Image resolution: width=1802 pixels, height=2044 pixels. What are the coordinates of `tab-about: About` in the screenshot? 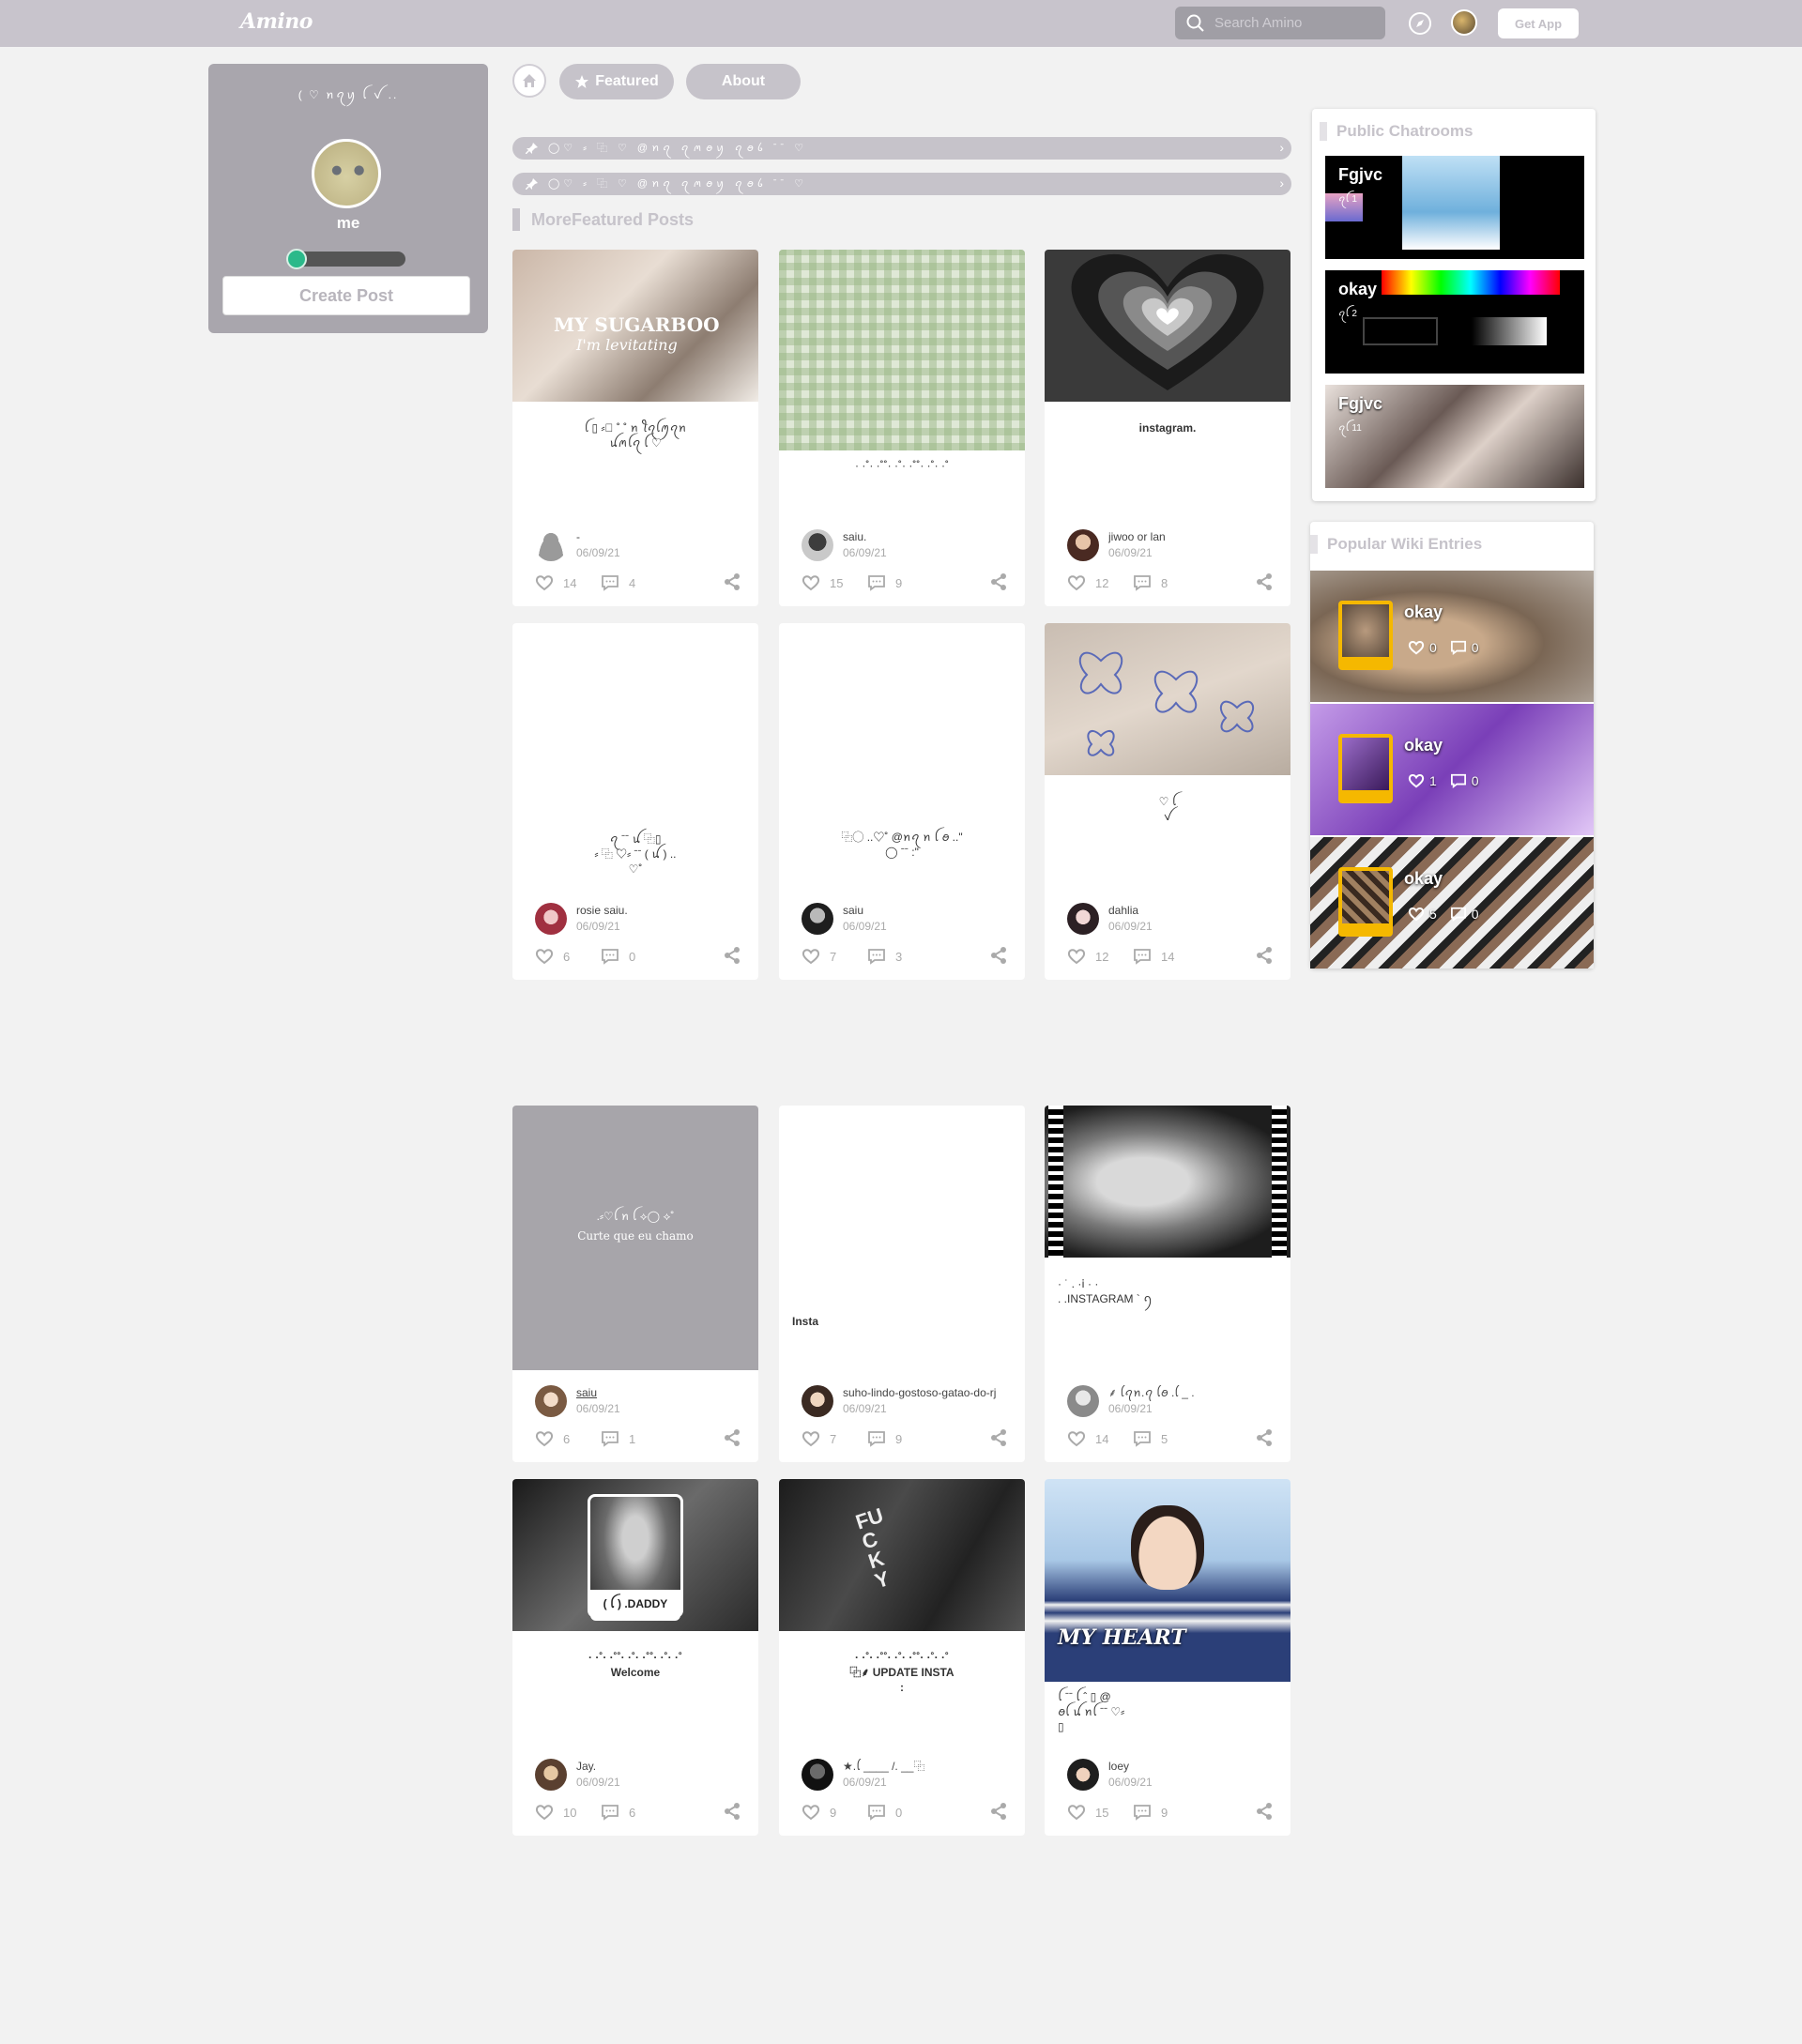 It's located at (744, 81).